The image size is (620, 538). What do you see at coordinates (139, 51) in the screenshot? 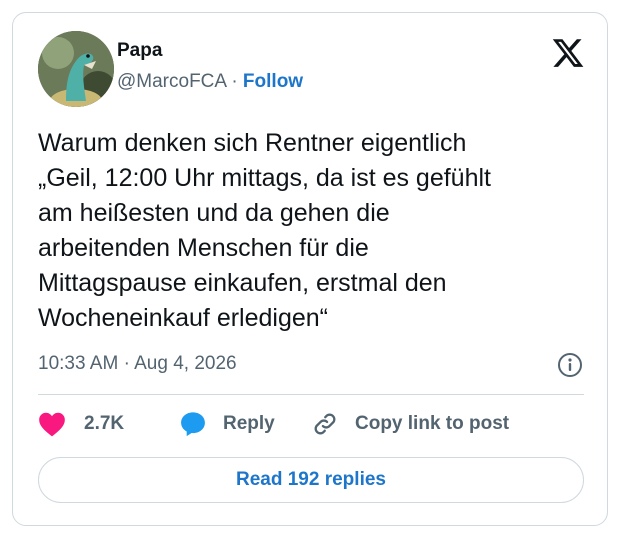
I see `author-display-name: Papa` at bounding box center [139, 51].